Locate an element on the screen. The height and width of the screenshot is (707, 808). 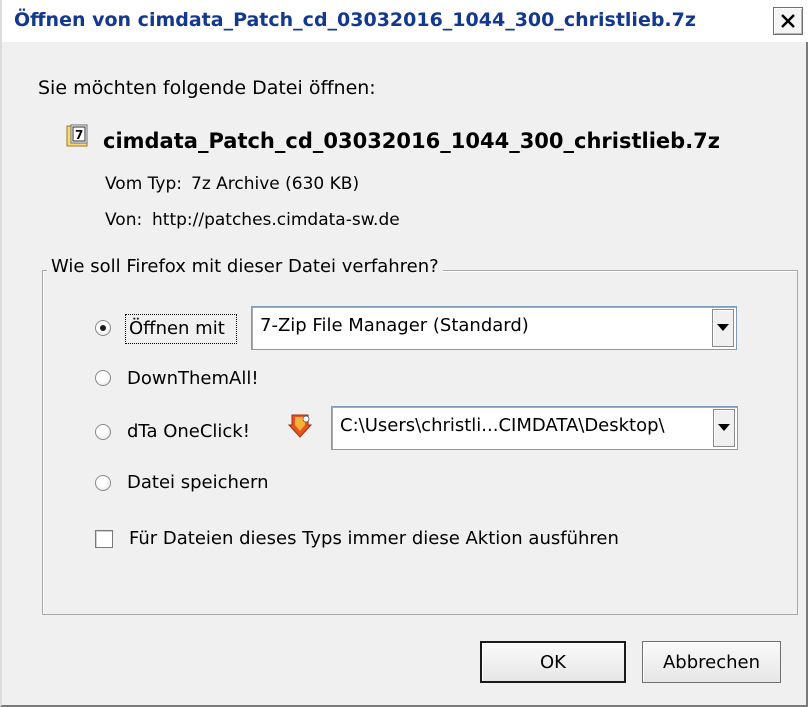
from-value: http://patches.cimdata-sw.de is located at coordinates (276, 220).